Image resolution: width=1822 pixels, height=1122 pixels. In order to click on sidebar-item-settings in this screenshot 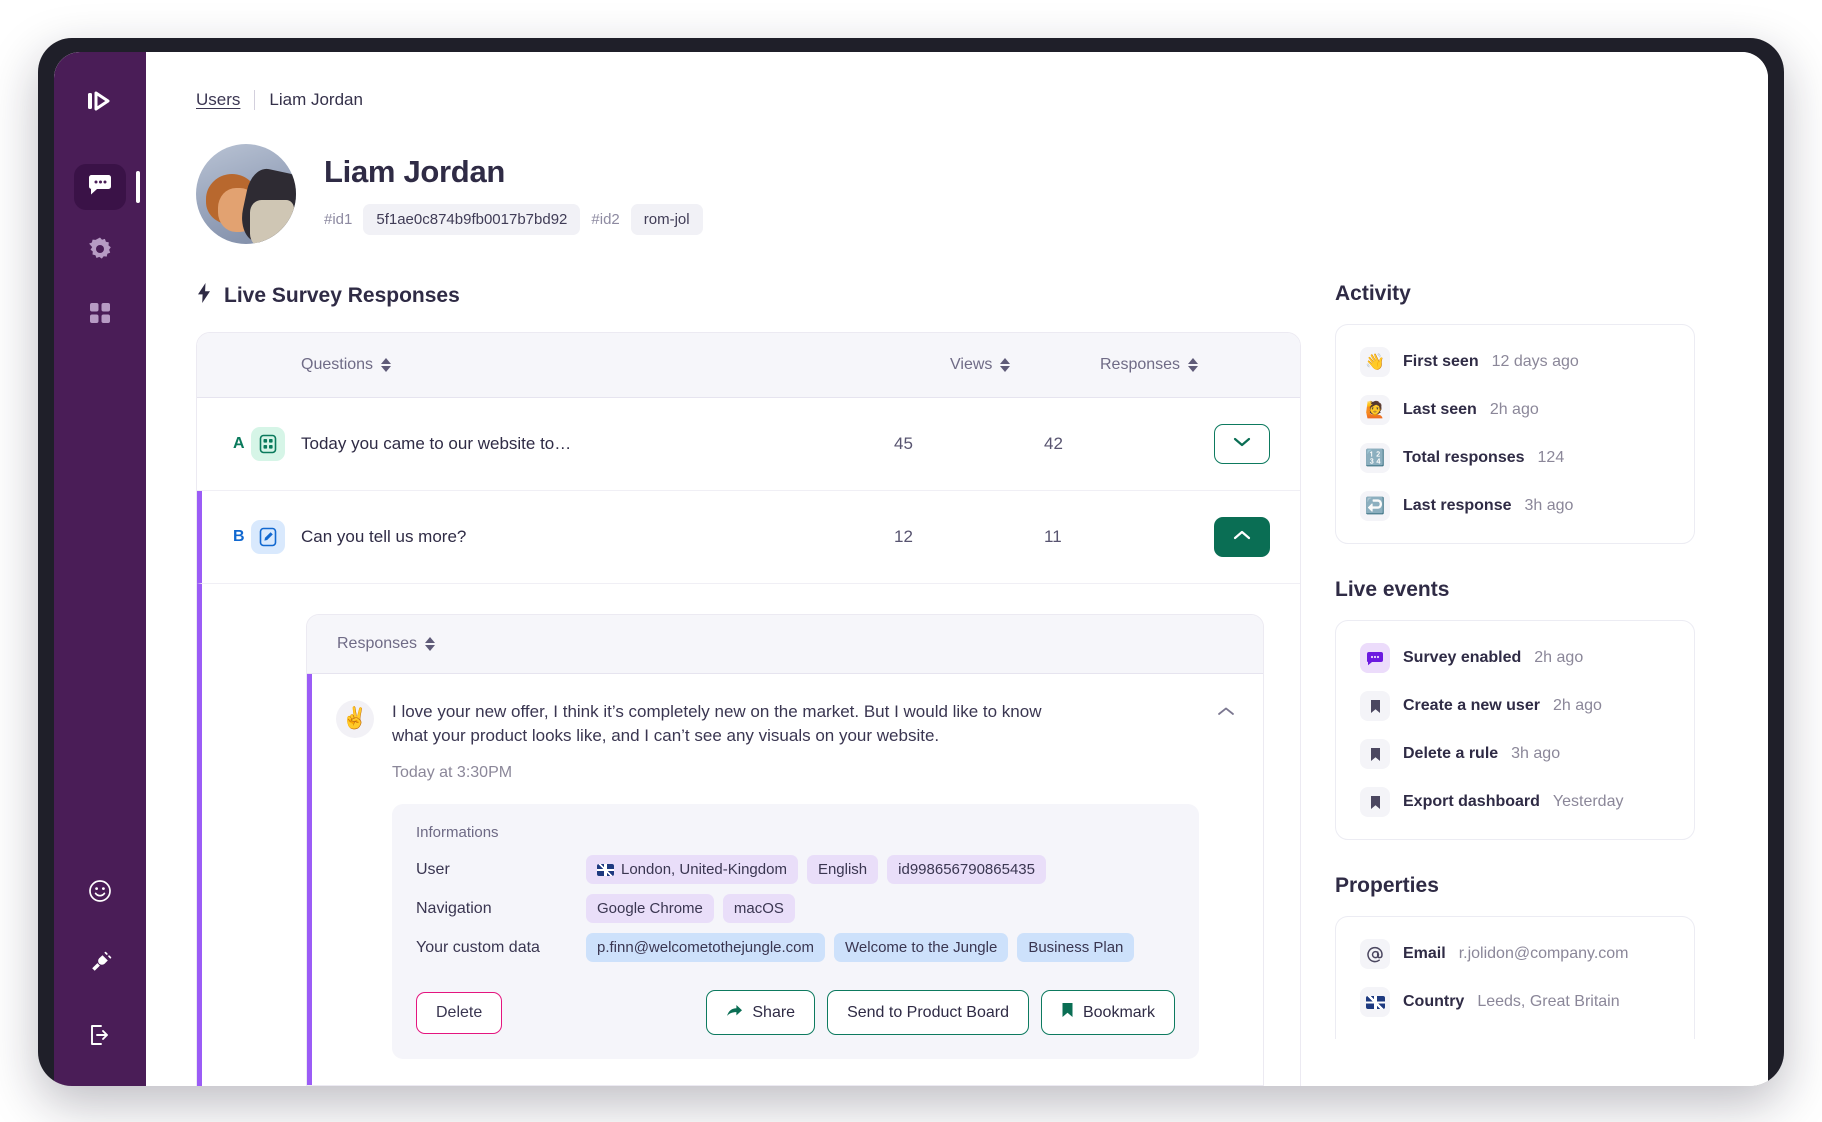, I will do `click(100, 251)`.